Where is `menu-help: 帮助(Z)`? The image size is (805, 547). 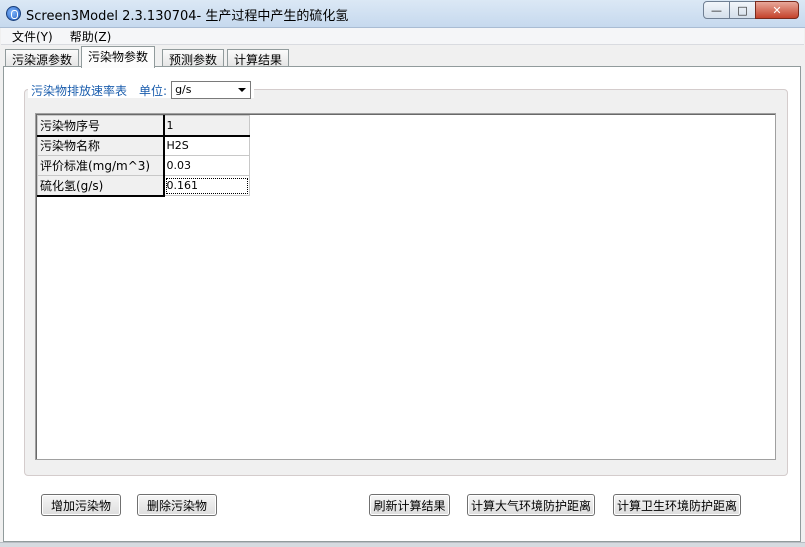
menu-help: 帮助(Z) is located at coordinates (88, 36).